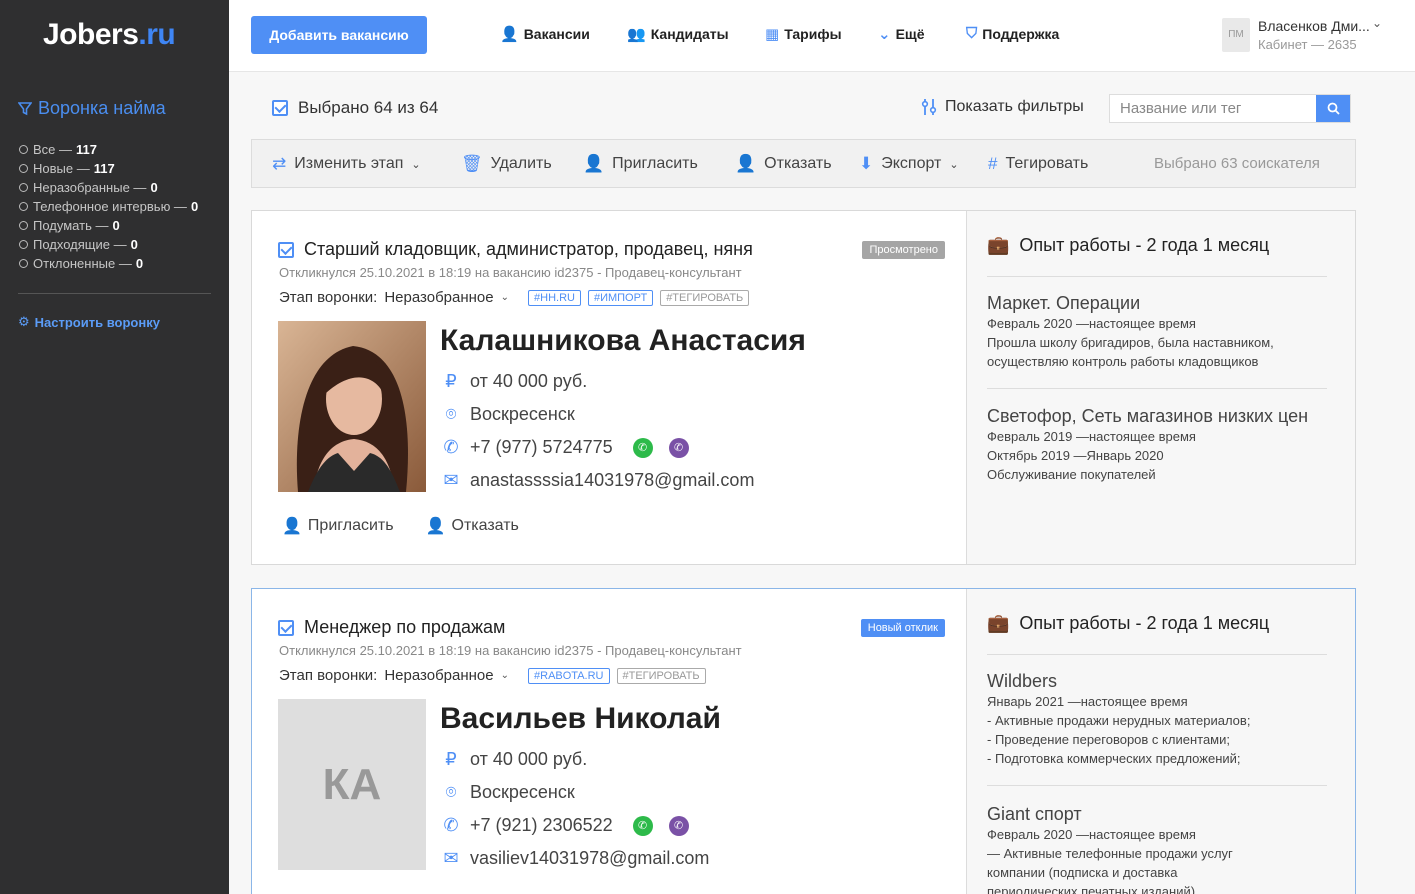 This screenshot has width=1415, height=894. I want to click on nav-more: ⌄ Ещё, so click(901, 34).